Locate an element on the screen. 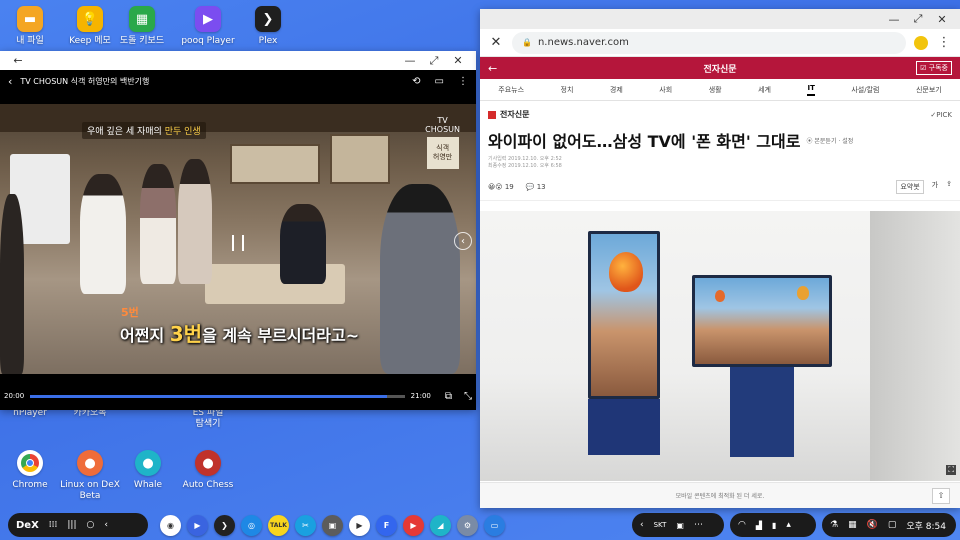 This screenshot has width=960, height=540. chrome-icon: ◉ is located at coordinates (170, 525).